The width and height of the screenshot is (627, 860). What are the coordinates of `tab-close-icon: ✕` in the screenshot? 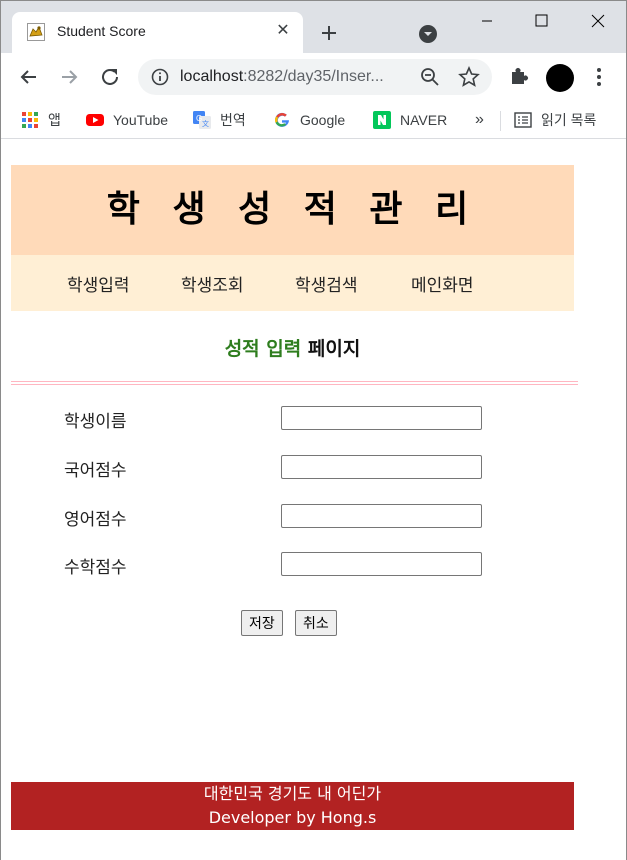 It's located at (283, 30).